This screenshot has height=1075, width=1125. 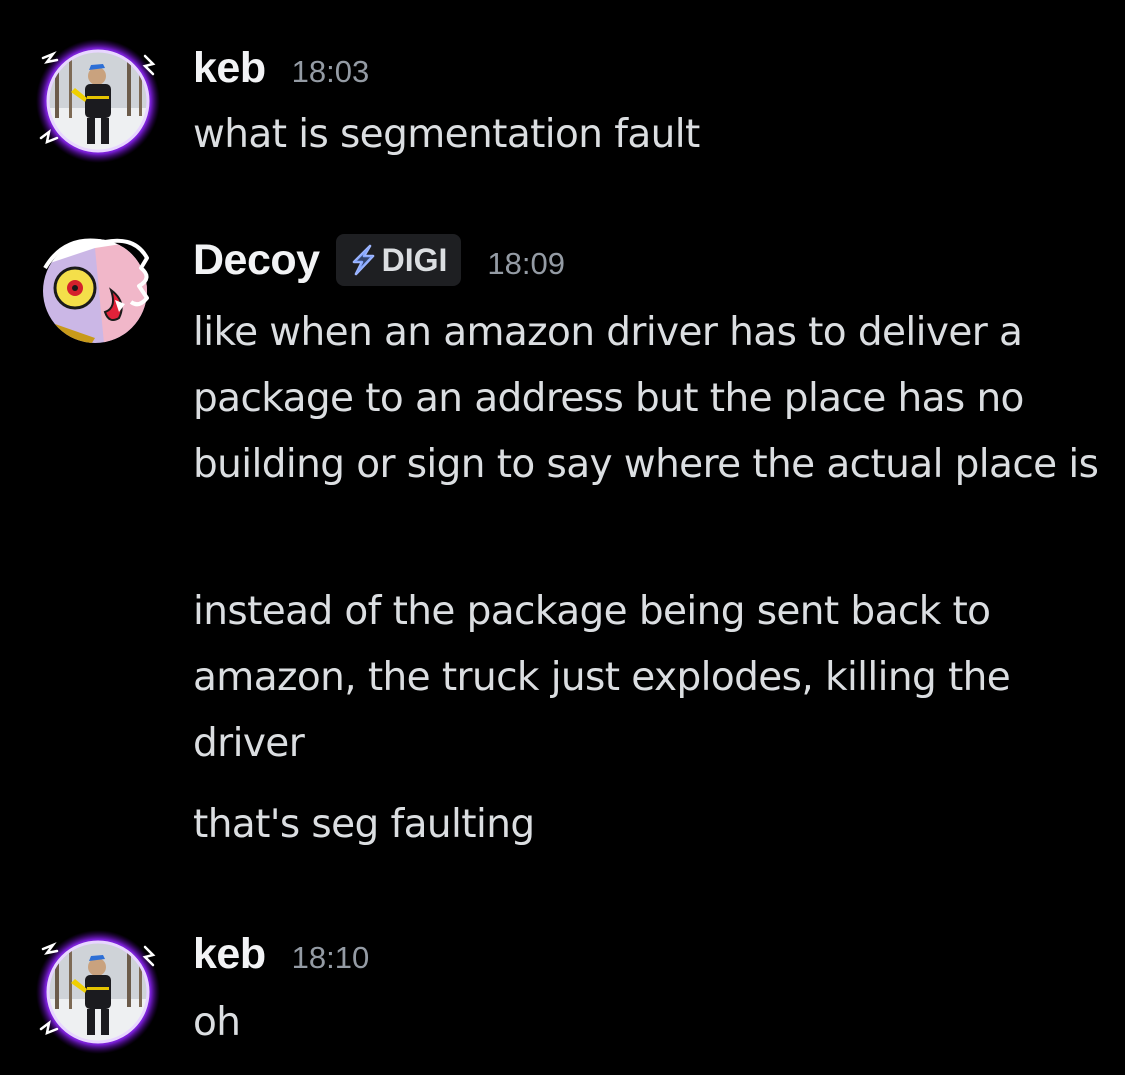 What do you see at coordinates (414, 259) in the screenshot?
I see `tag-label: DIGI` at bounding box center [414, 259].